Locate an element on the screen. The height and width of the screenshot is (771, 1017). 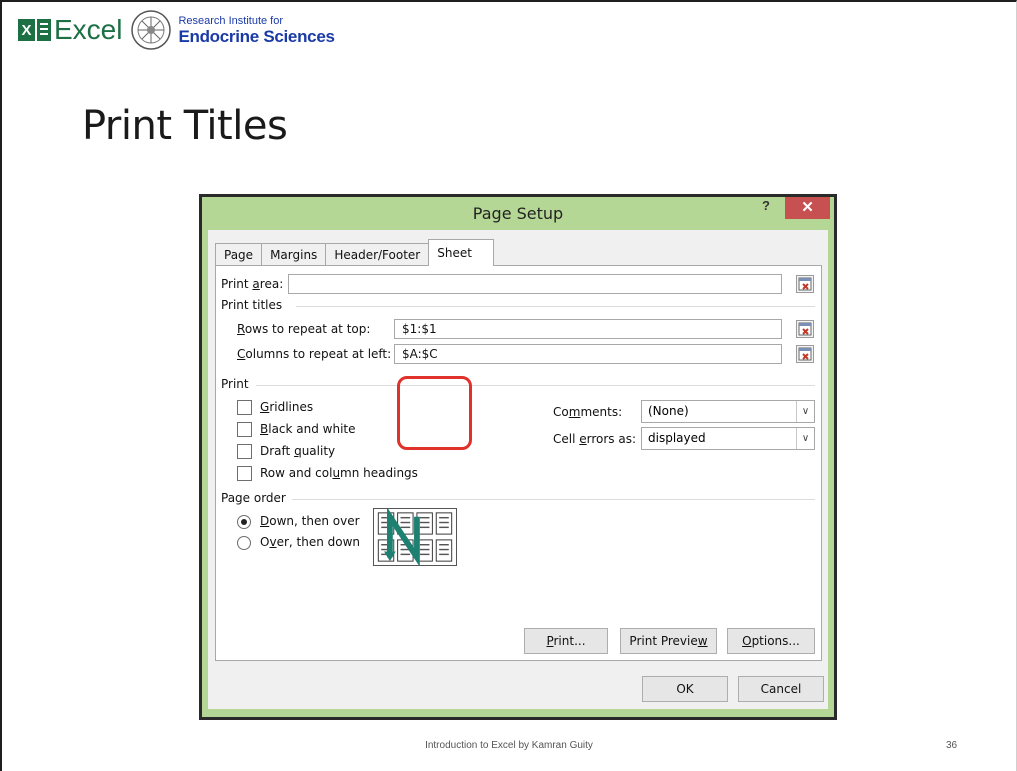
institute-seal-icon is located at coordinates (151, 30).